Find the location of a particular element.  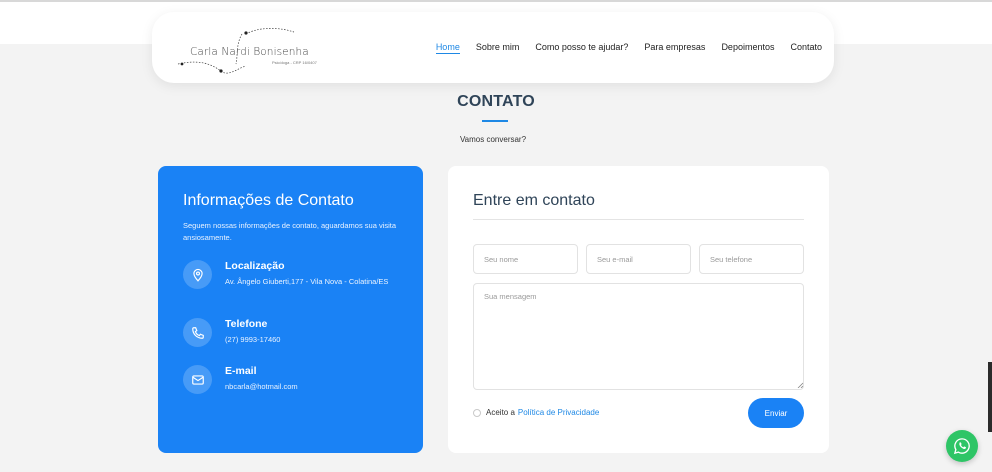

envelope-icon is located at coordinates (197, 379).